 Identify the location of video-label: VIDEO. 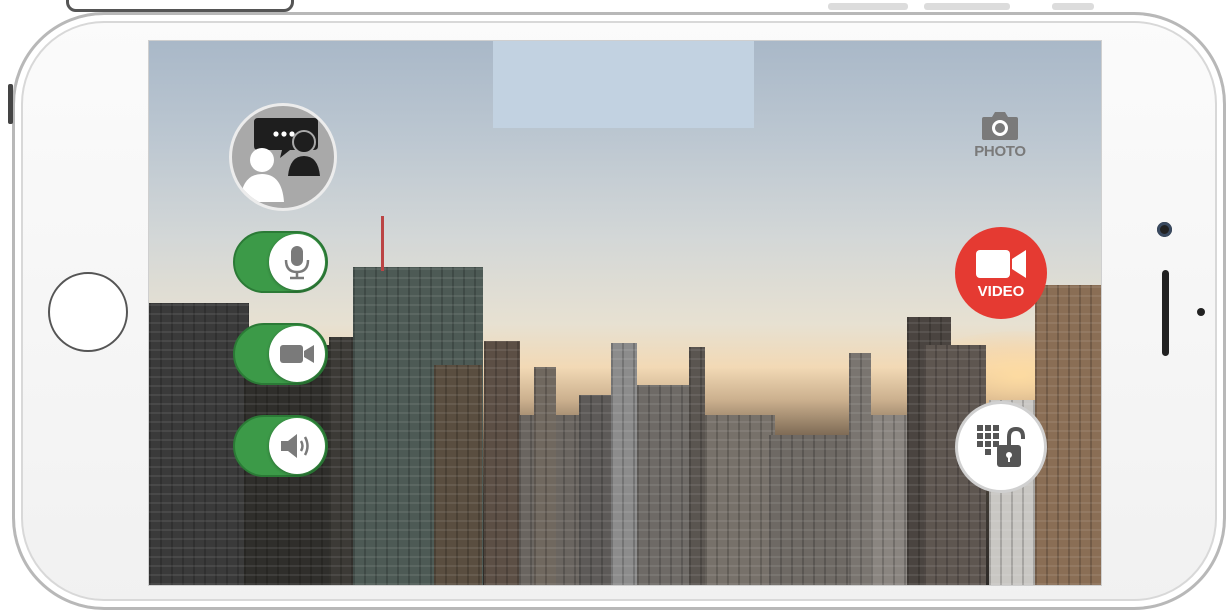
(1001, 291).